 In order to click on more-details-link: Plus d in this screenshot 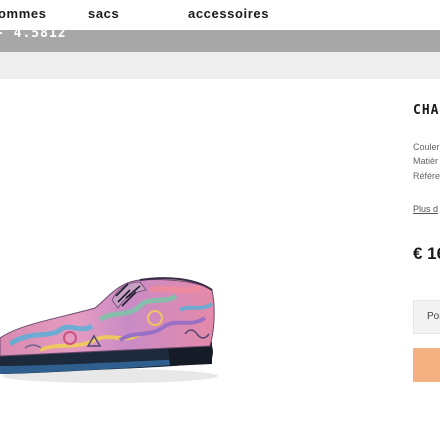, I will do `click(425, 209)`.